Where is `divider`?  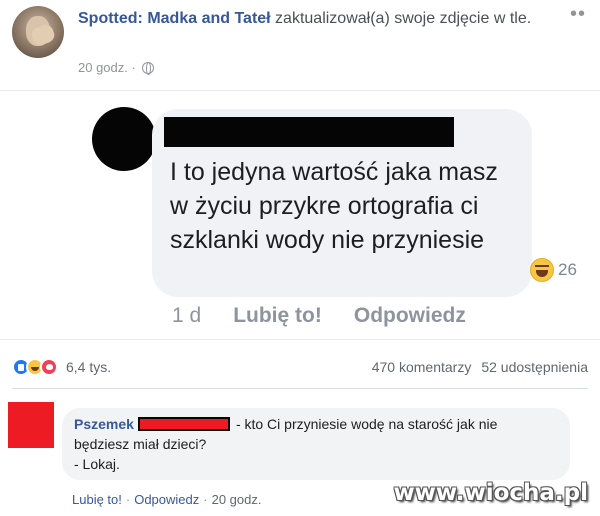
divider is located at coordinates (300, 388).